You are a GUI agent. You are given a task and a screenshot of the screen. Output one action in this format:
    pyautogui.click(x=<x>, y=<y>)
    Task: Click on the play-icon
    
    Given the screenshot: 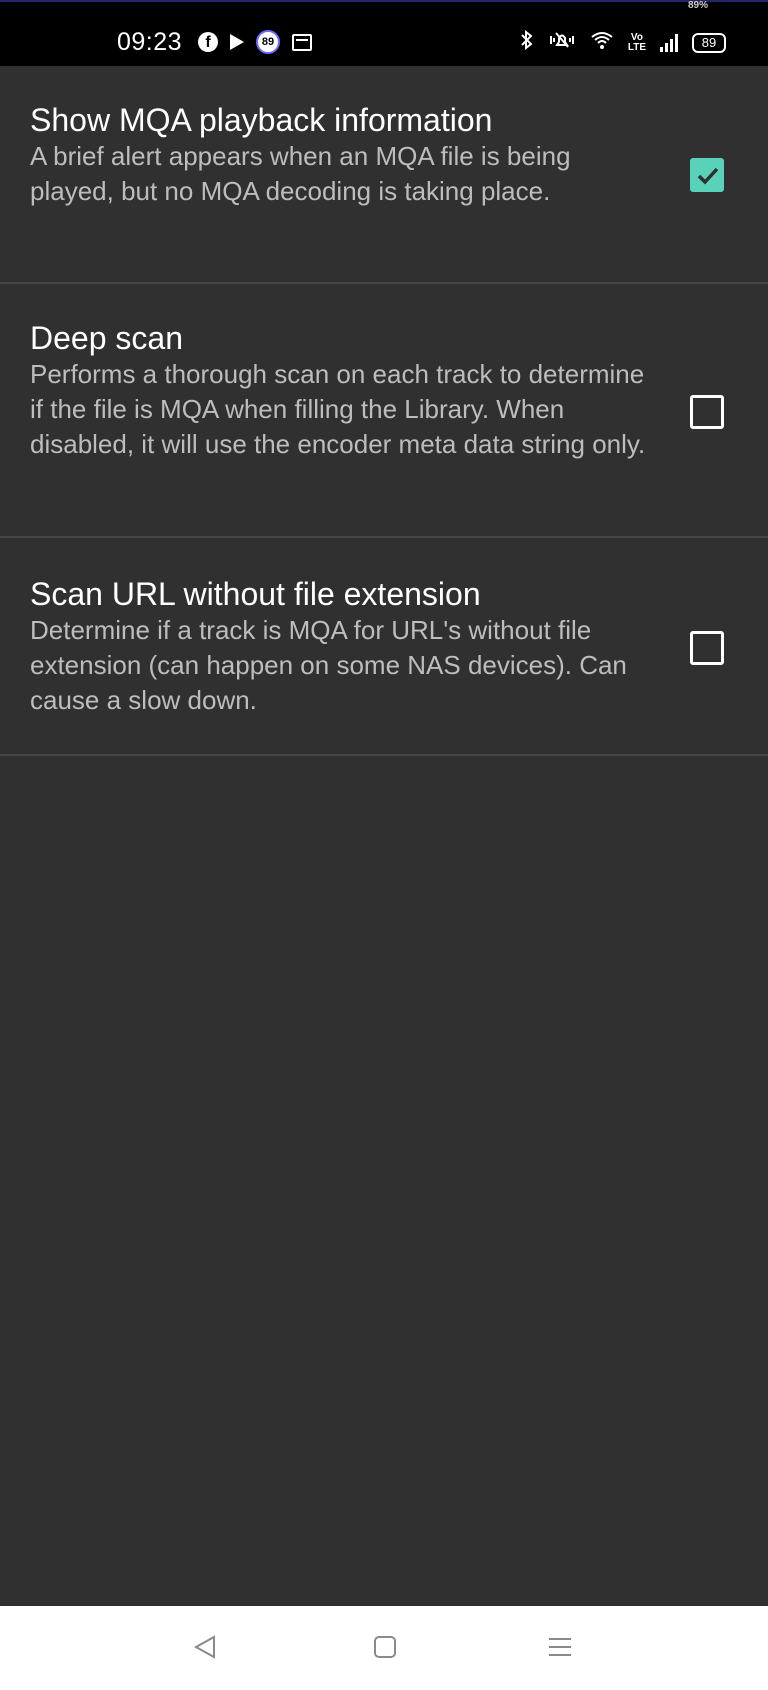 What is the action you would take?
    pyautogui.click(x=237, y=42)
    